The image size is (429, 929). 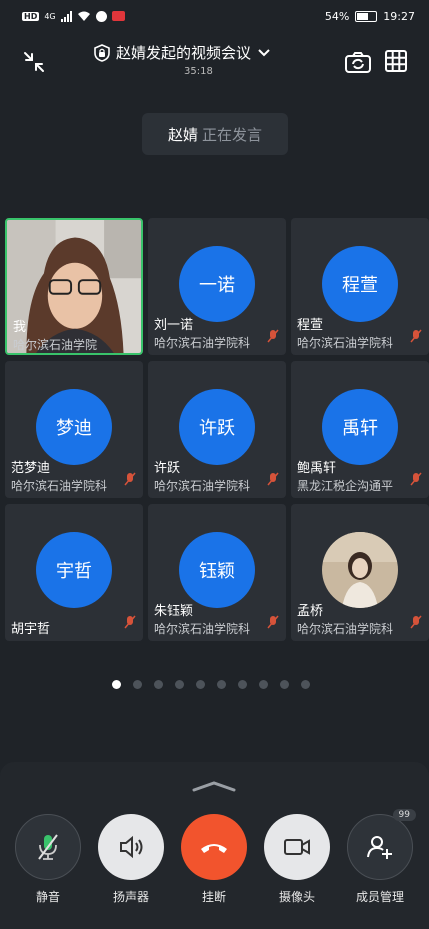 I want to click on participant-tile: 一诺 刘一诺 哈尔滨石油学院科, so click(x=217, y=286).